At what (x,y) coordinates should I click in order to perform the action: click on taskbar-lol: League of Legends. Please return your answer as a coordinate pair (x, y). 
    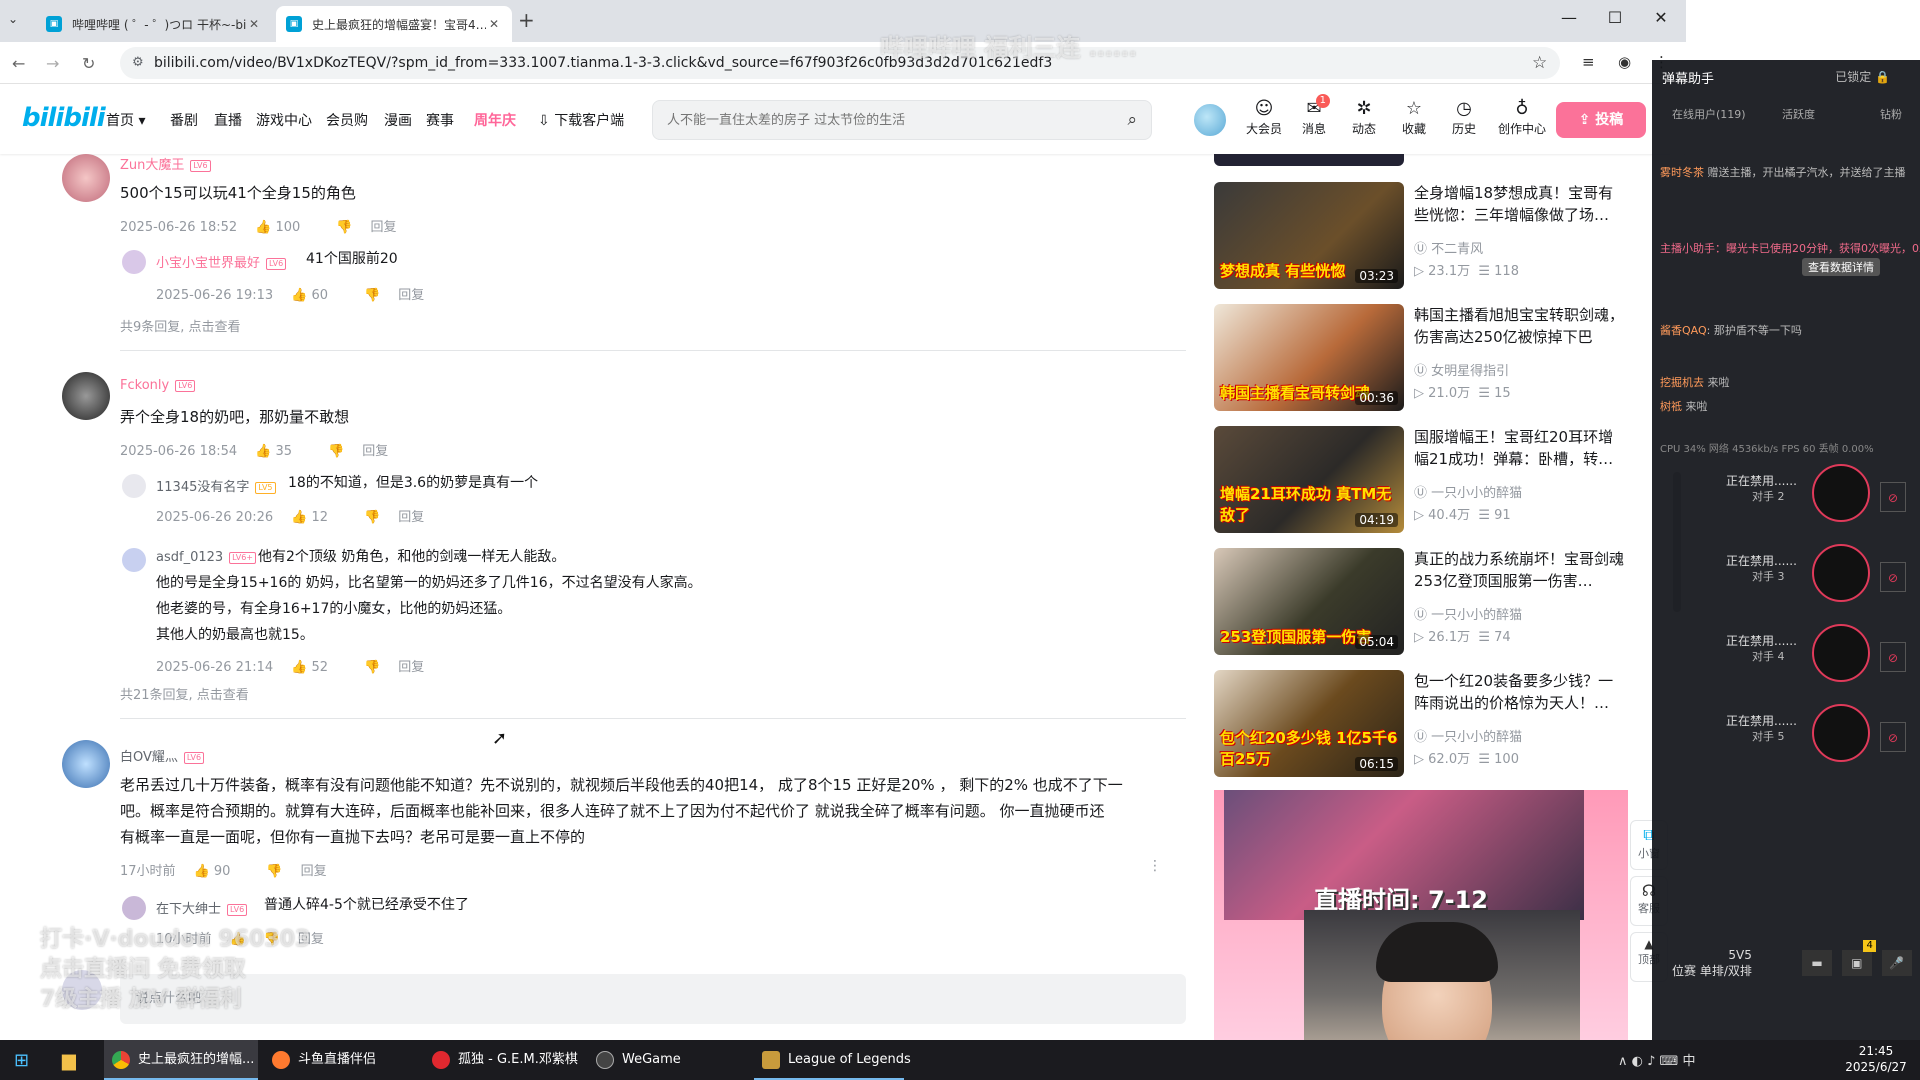
    Looking at the image, I should click on (832, 1060).